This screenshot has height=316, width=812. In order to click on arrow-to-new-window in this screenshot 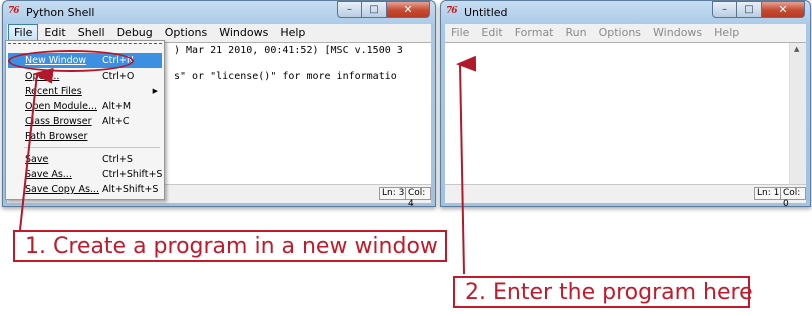, I will do `click(36, 149)`.